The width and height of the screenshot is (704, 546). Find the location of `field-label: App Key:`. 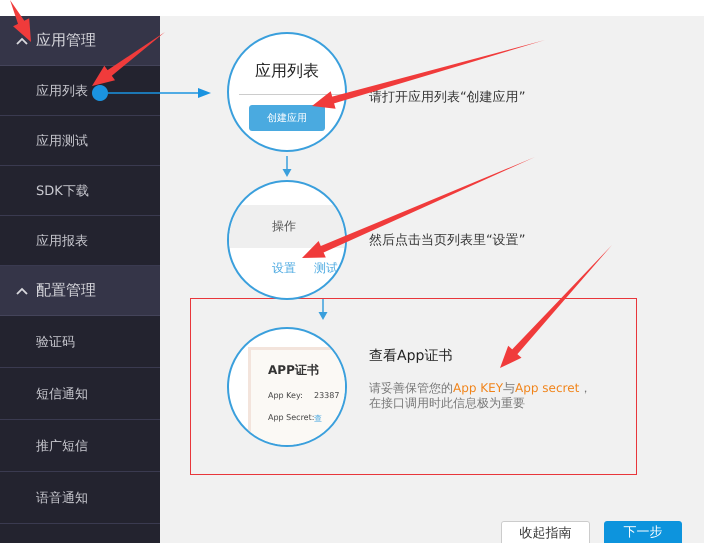

field-label: App Key: is located at coordinates (286, 395).